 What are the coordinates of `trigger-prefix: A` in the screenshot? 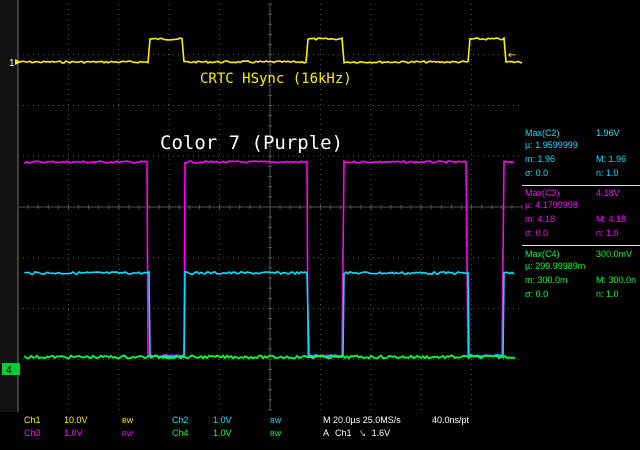 It's located at (326, 433).